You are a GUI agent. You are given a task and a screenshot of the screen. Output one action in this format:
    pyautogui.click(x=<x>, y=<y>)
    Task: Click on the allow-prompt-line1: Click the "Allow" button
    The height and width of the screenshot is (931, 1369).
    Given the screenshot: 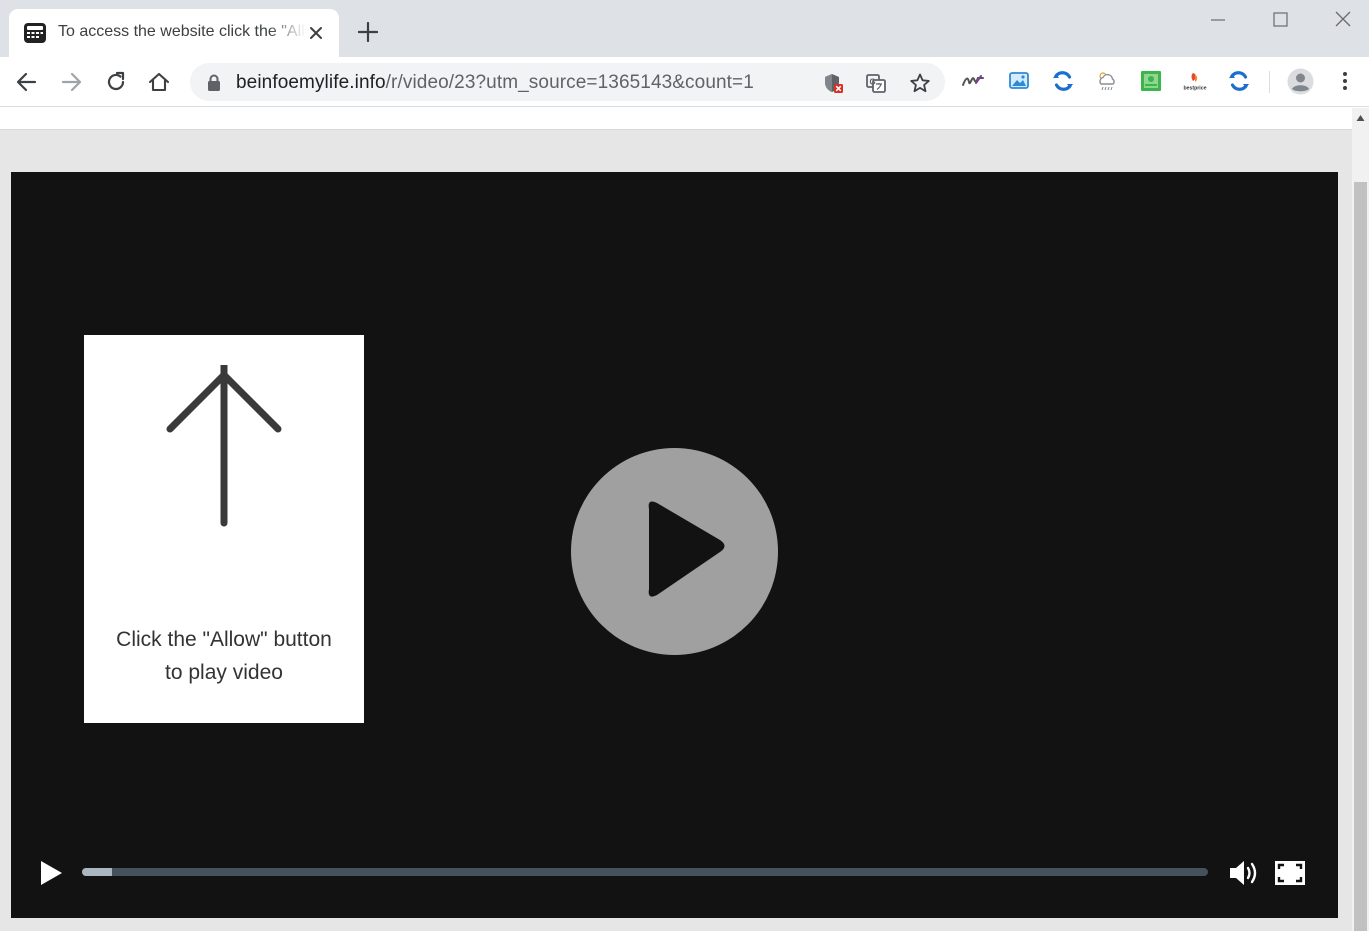 What is the action you would take?
    pyautogui.click(x=224, y=639)
    